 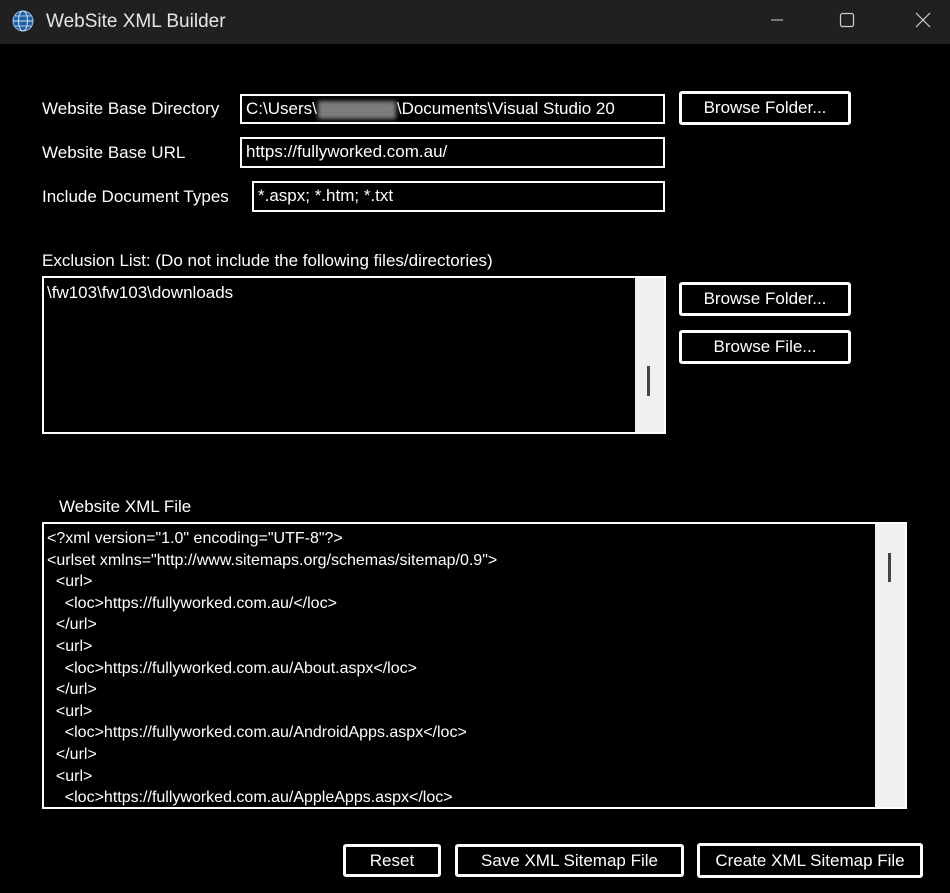 What do you see at coordinates (810, 860) in the screenshot?
I see `create-sitemap-button: Create XML Sitemap File` at bounding box center [810, 860].